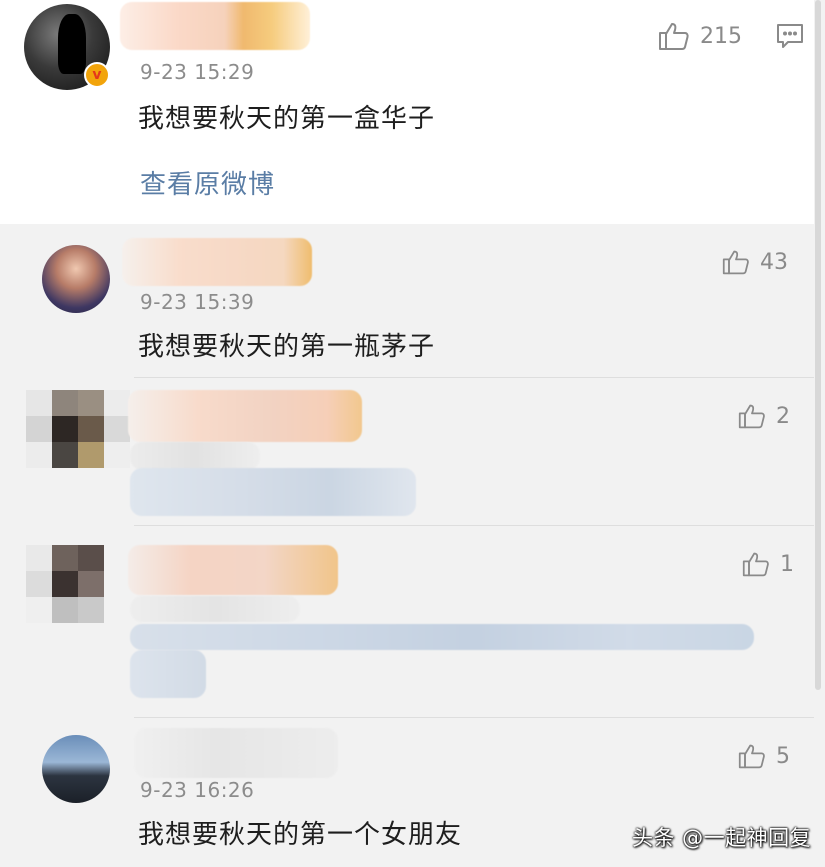 The width and height of the screenshot is (825, 867). What do you see at coordinates (721, 36) in the screenshot?
I see `main-post-like-count: 215` at bounding box center [721, 36].